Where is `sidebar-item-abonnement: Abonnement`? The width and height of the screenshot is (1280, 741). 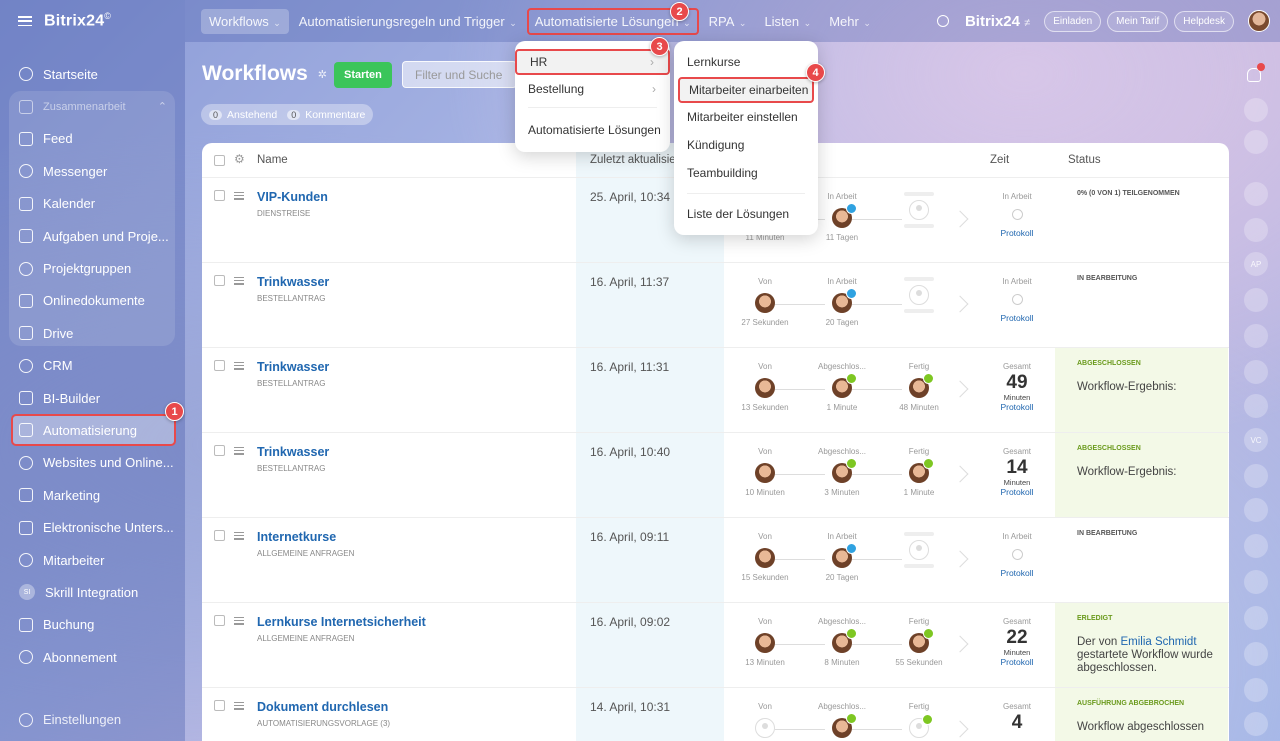 sidebar-item-abonnement: Abonnement is located at coordinates (92, 657).